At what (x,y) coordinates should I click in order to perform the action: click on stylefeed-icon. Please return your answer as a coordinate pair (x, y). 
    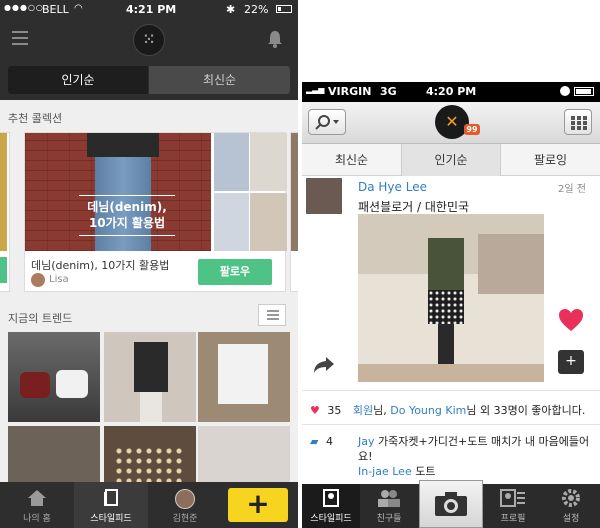
    Looking at the image, I should click on (331, 498).